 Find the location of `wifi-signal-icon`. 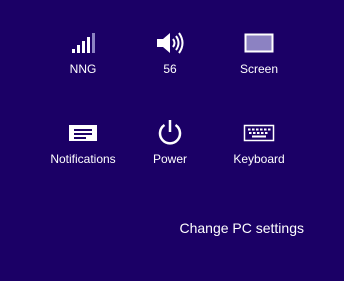

wifi-signal-icon is located at coordinates (83, 43).